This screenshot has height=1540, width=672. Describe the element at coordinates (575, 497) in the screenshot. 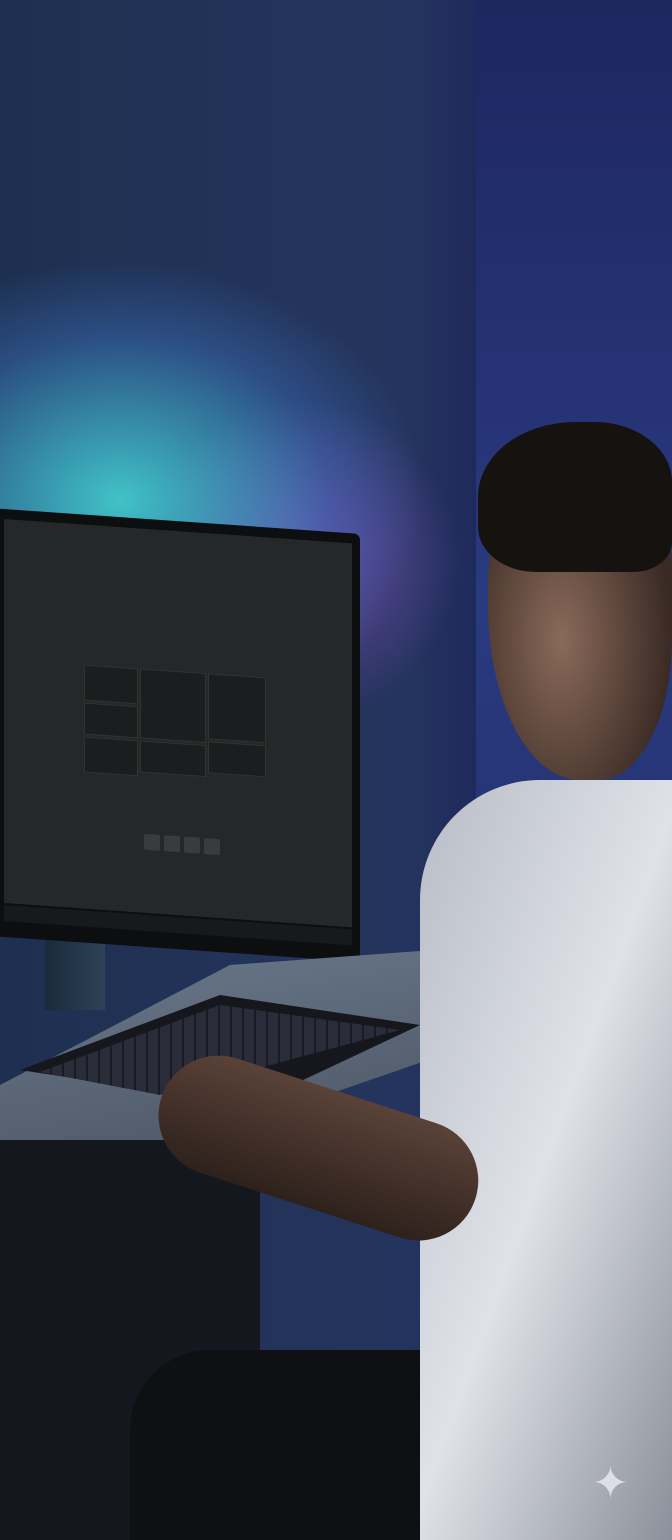

I see `person-hair` at that location.